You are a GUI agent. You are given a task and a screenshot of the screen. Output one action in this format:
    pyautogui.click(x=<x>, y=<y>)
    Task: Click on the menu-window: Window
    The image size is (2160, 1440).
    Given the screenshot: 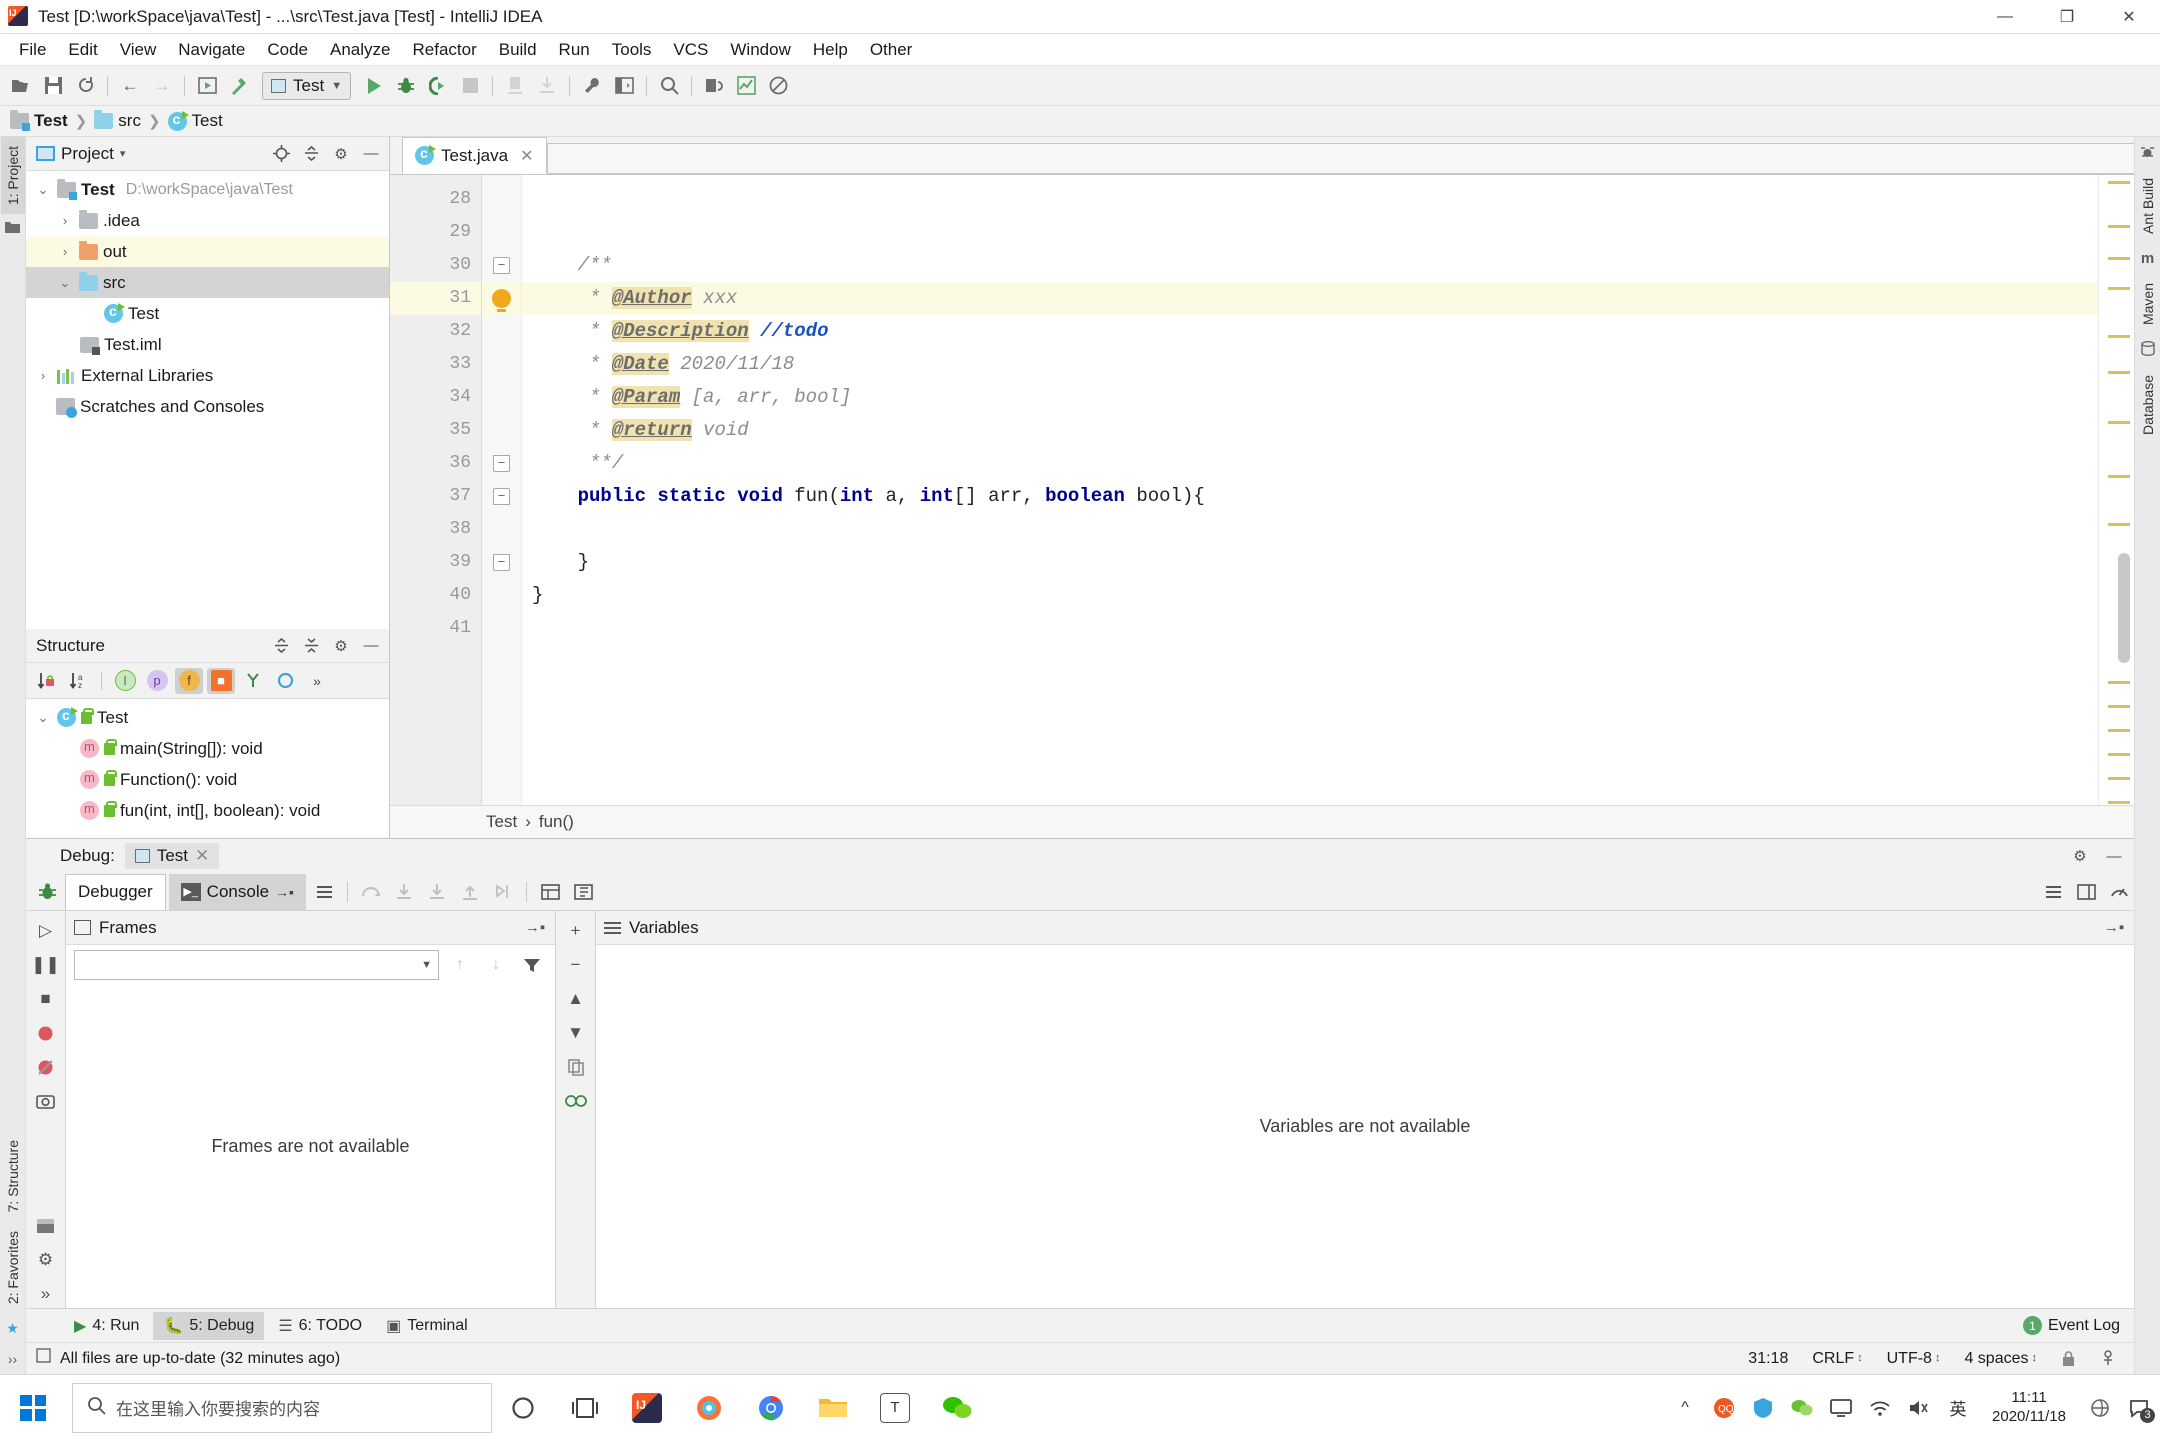 What is the action you would take?
    pyautogui.click(x=760, y=50)
    